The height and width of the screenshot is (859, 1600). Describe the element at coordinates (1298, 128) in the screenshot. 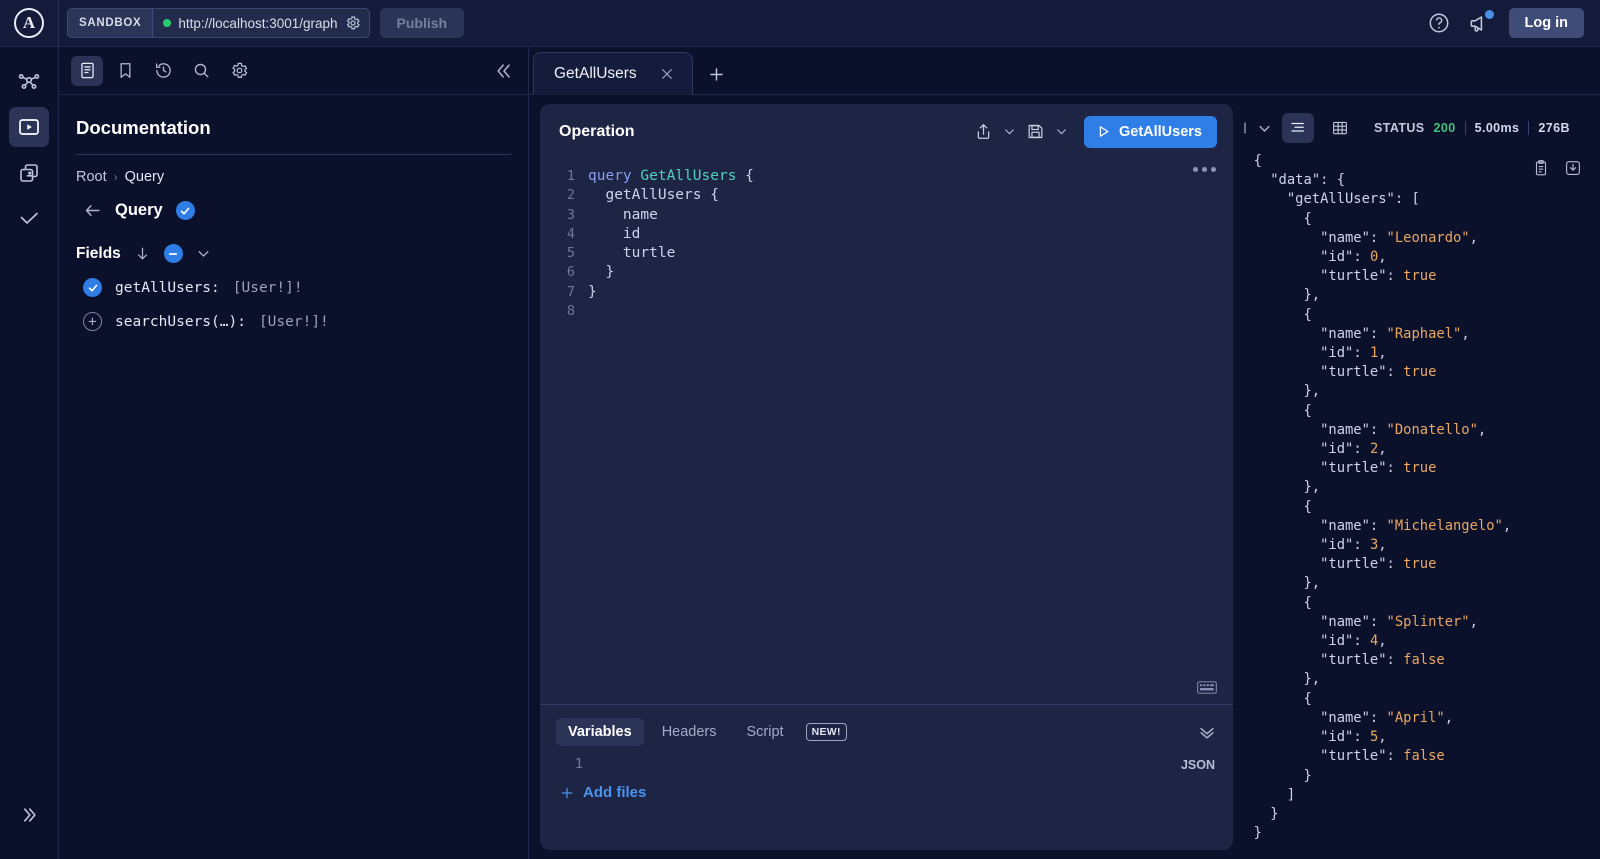

I see `response-view-json-button` at that location.